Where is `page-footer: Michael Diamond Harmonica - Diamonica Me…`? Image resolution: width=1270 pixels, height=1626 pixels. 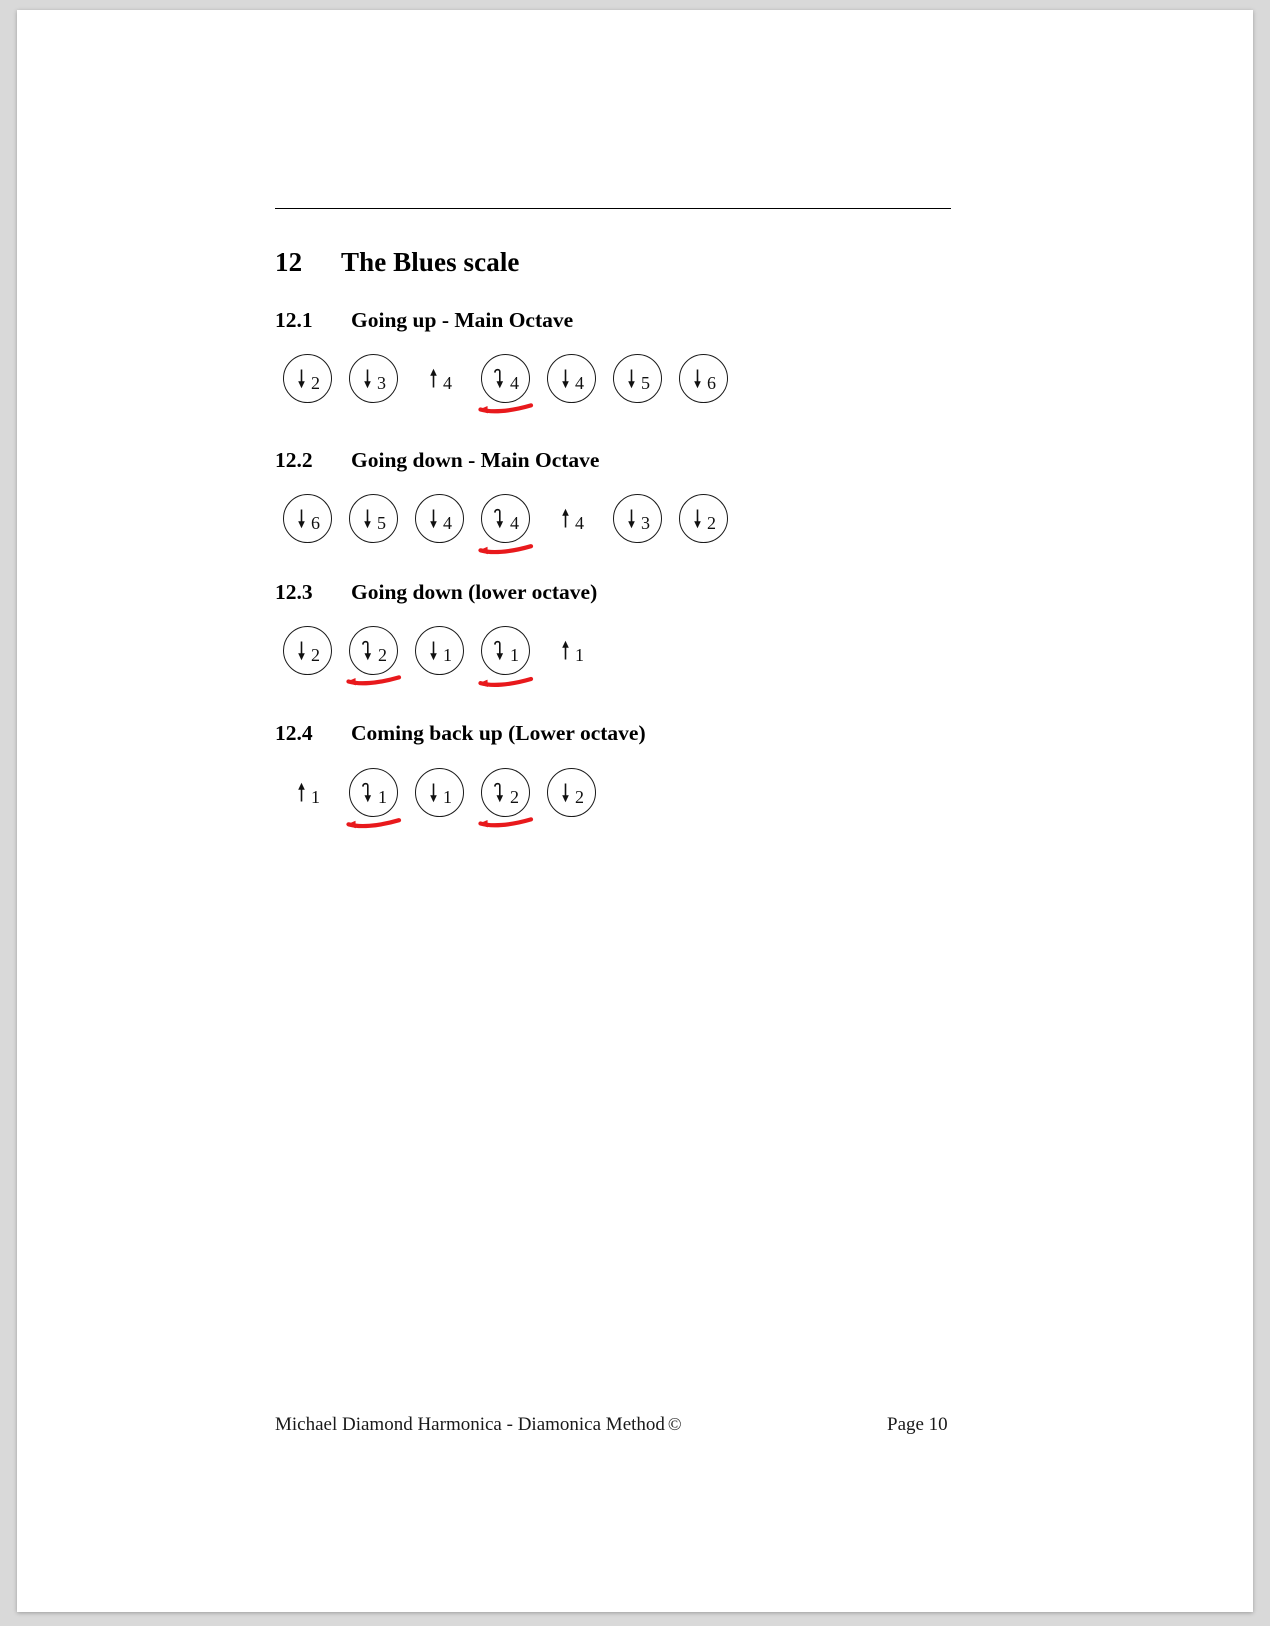 page-footer: Michael Diamond Harmonica - Diamonica Me… is located at coordinates (625, 1428).